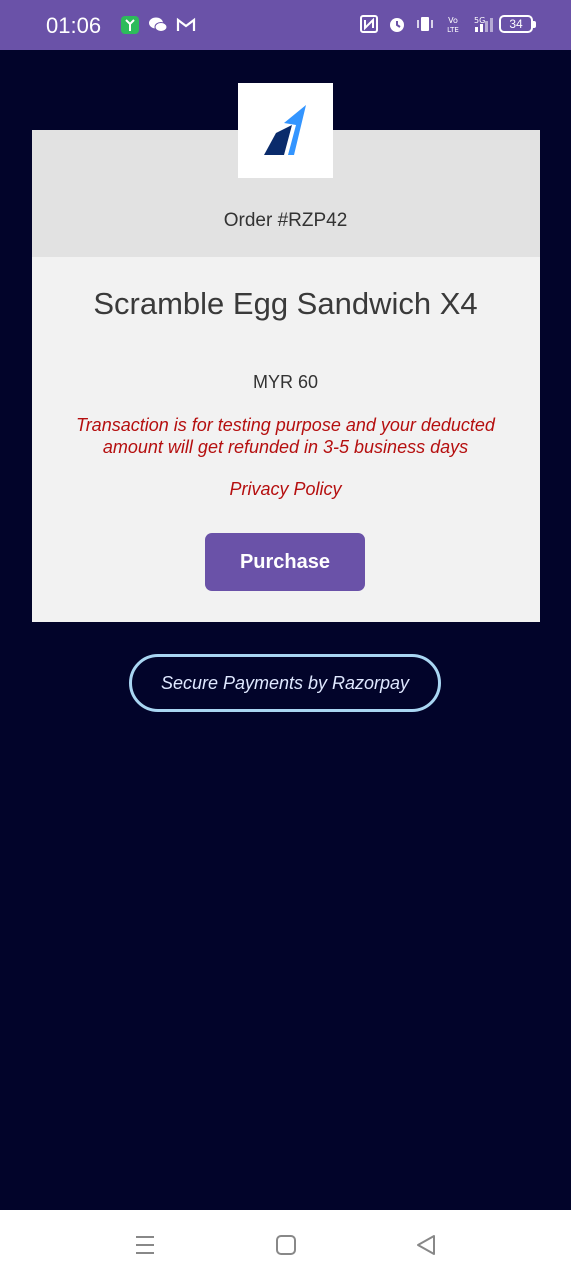  What do you see at coordinates (145, 1245) in the screenshot?
I see `menu-icon` at bounding box center [145, 1245].